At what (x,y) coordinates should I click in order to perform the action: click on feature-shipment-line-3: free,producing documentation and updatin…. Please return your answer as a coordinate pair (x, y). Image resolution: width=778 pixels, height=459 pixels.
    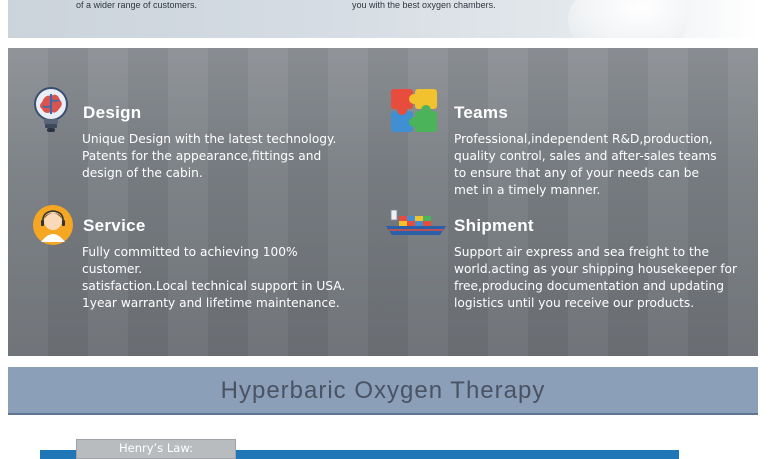
    Looking at the image, I should click on (589, 286).